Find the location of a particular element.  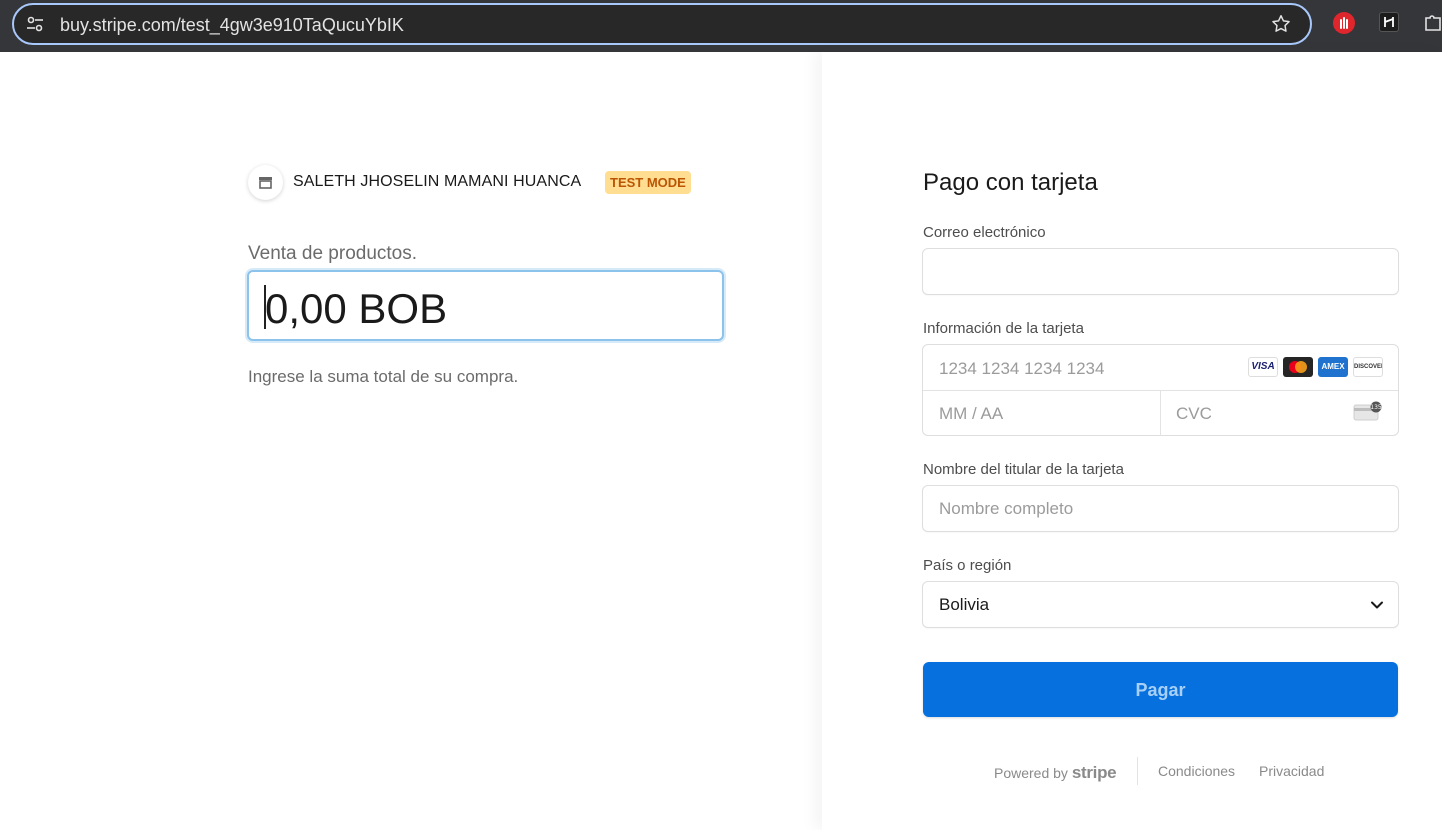

cardholder-name-field: Nombre completo is located at coordinates (1160, 508).